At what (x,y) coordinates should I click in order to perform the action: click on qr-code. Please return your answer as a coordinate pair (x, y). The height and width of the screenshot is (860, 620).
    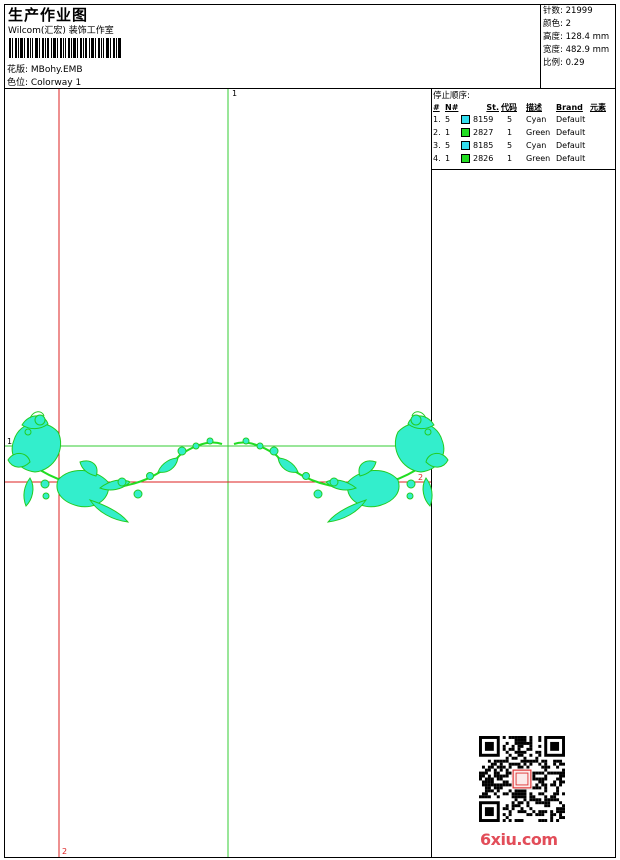
    Looking at the image, I should click on (522, 779).